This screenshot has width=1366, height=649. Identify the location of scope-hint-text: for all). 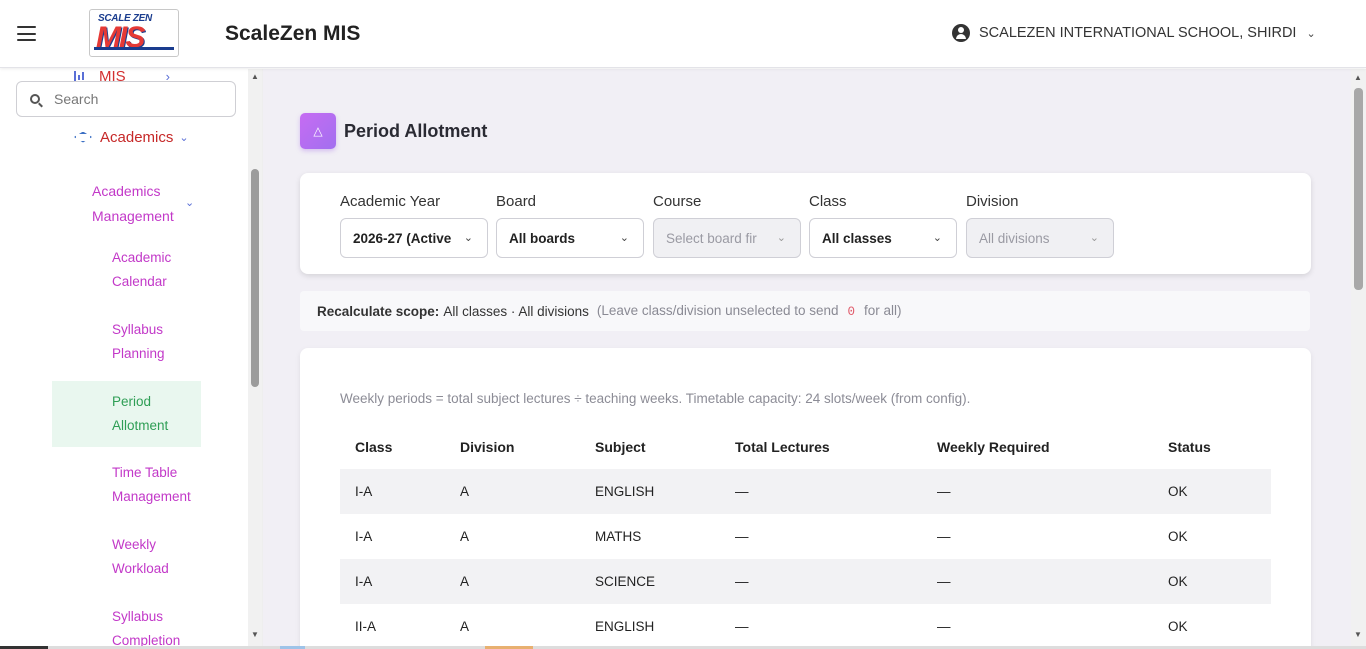
(883, 310).